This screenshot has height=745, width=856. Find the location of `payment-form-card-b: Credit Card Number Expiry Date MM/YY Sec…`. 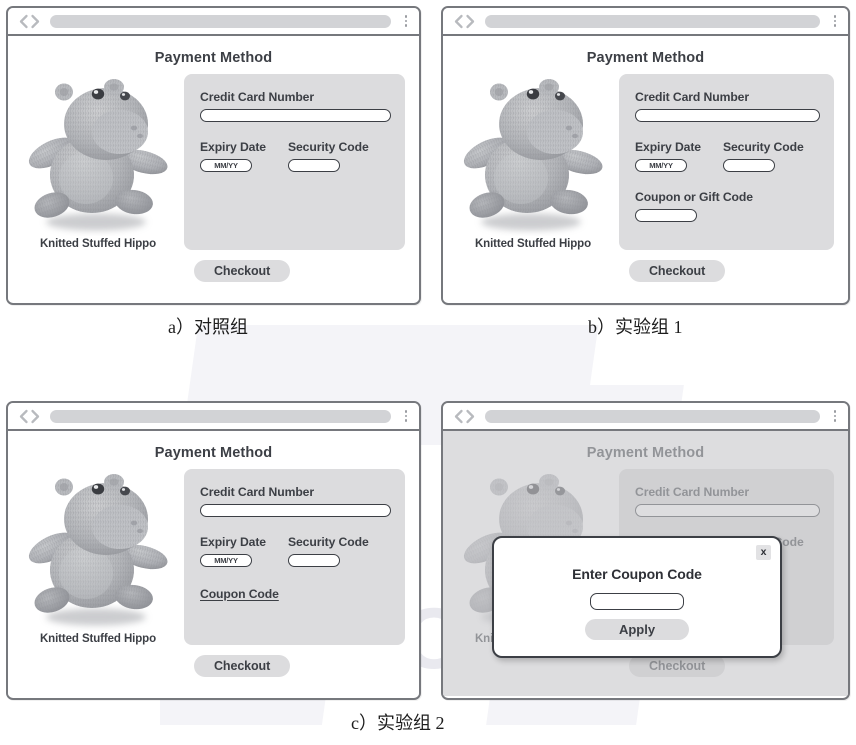

payment-form-card-b: Credit Card Number Expiry Date MM/YY Sec… is located at coordinates (726, 162).